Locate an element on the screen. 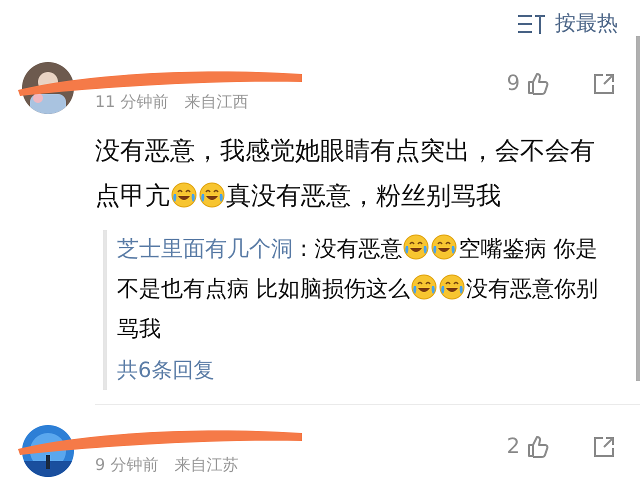  view-replies-link: 共6条回复 is located at coordinates (165, 370).